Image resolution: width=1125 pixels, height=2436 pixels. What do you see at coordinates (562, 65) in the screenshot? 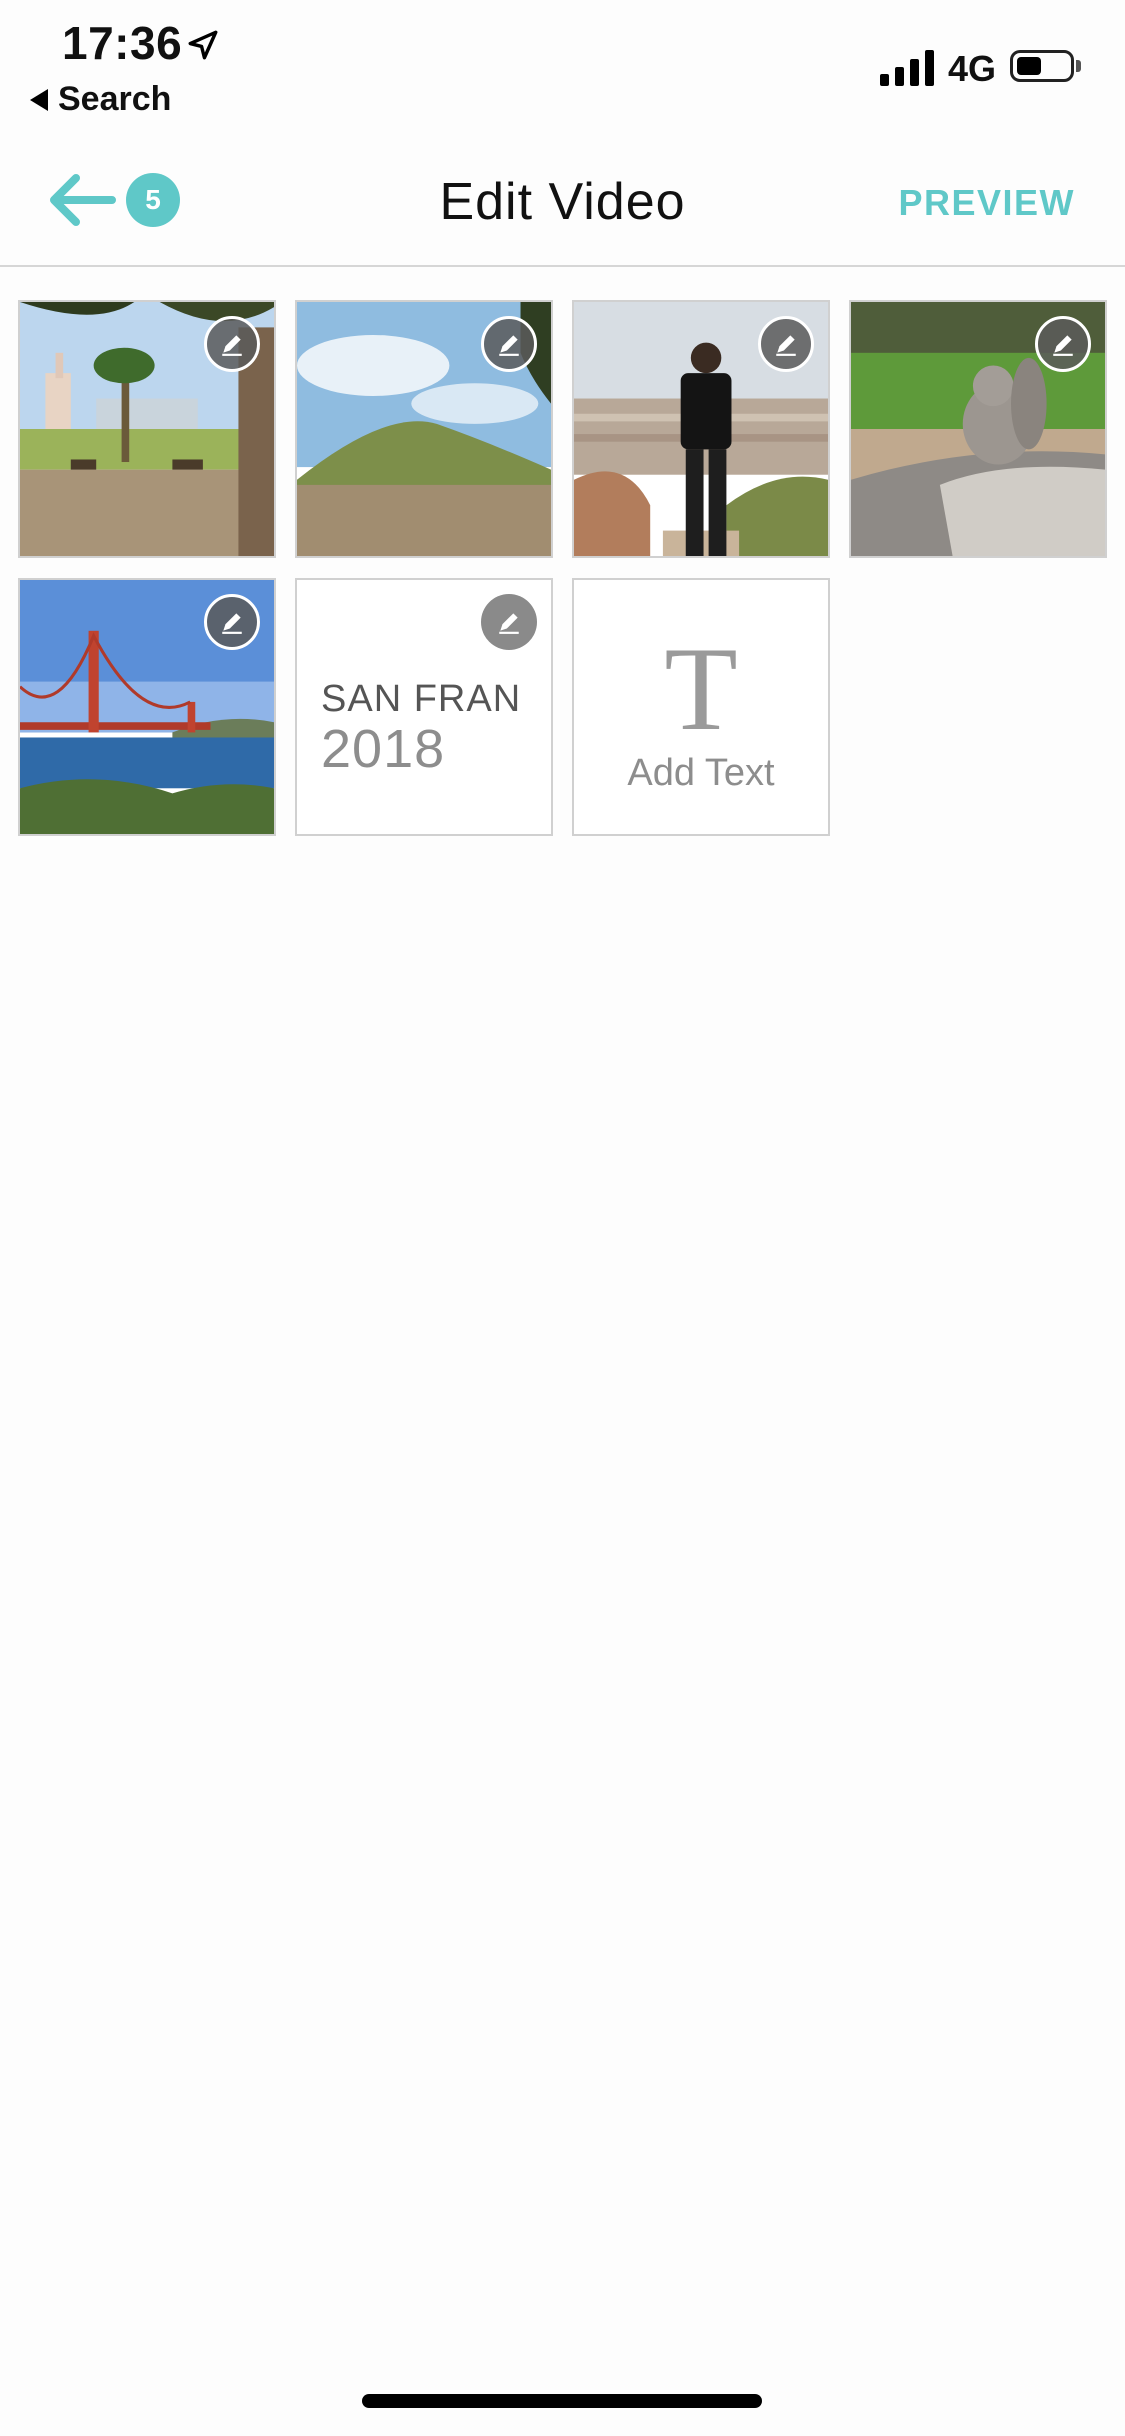
I see `status-bar: 17:36 Search 4G` at bounding box center [562, 65].